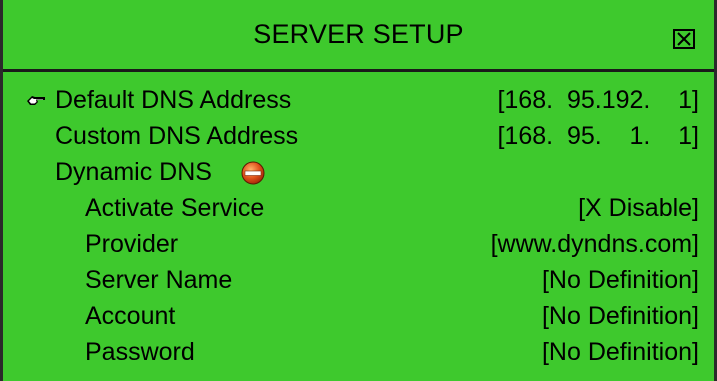 This screenshot has height=381, width=717. Describe the element at coordinates (159, 280) in the screenshot. I see `server-name-label: Server Name` at that location.